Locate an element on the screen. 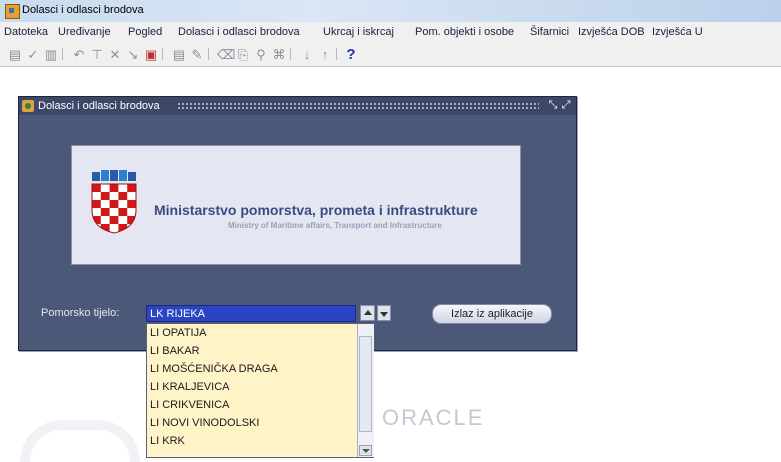  save-icon: ▤ is located at coordinates (15, 55).